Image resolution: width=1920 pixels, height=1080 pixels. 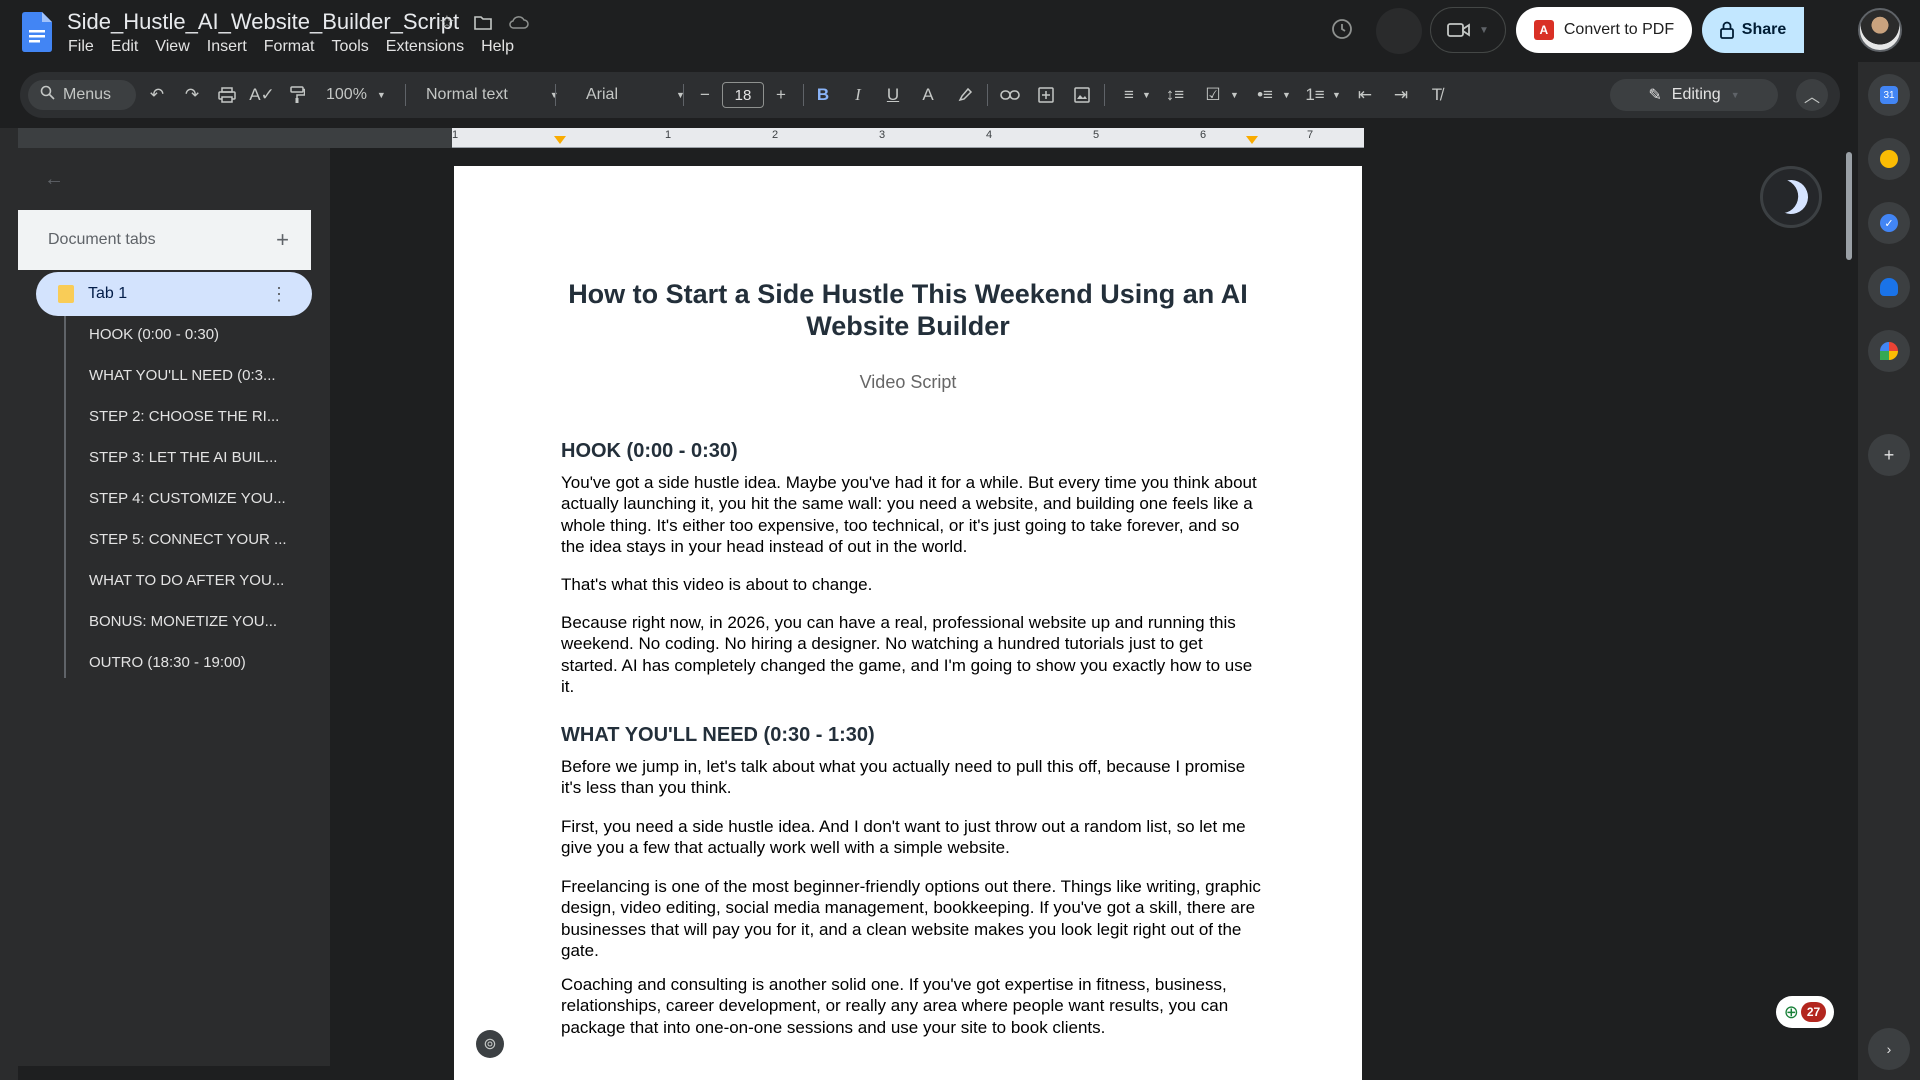 What do you see at coordinates (1175, 95) in the screenshot?
I see `line-spacing-icon: ↕≡` at bounding box center [1175, 95].